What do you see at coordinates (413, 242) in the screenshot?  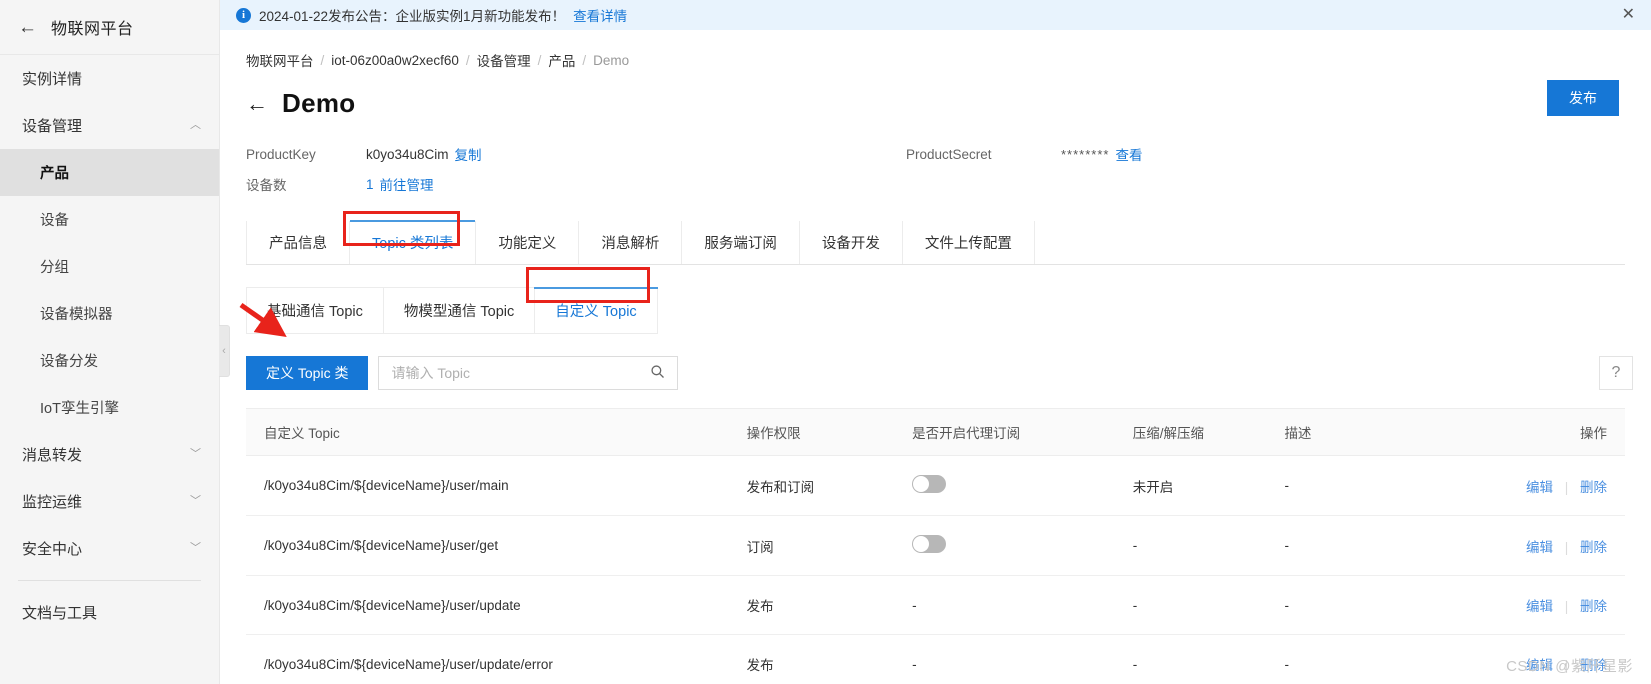 I see `tab-topic-list: Topic 类列表` at bounding box center [413, 242].